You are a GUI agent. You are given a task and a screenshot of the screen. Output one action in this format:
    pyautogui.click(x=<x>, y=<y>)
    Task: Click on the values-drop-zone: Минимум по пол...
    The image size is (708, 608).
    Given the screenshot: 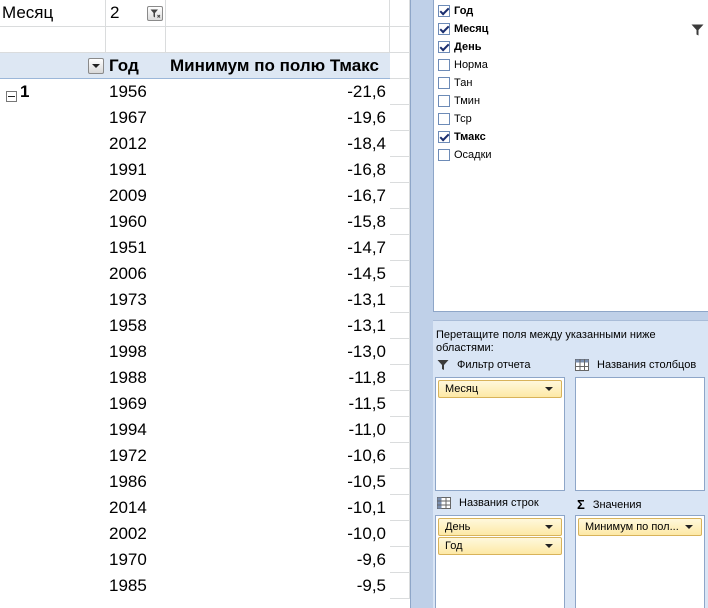 What is the action you would take?
    pyautogui.click(x=640, y=561)
    